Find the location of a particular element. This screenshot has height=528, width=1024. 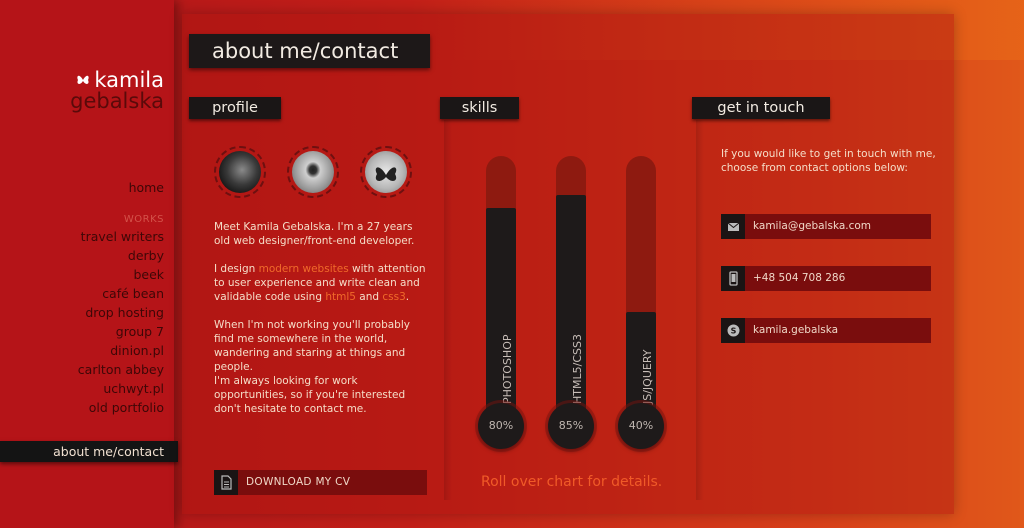

logo: kamila gebalska is located at coordinates (117, 91).